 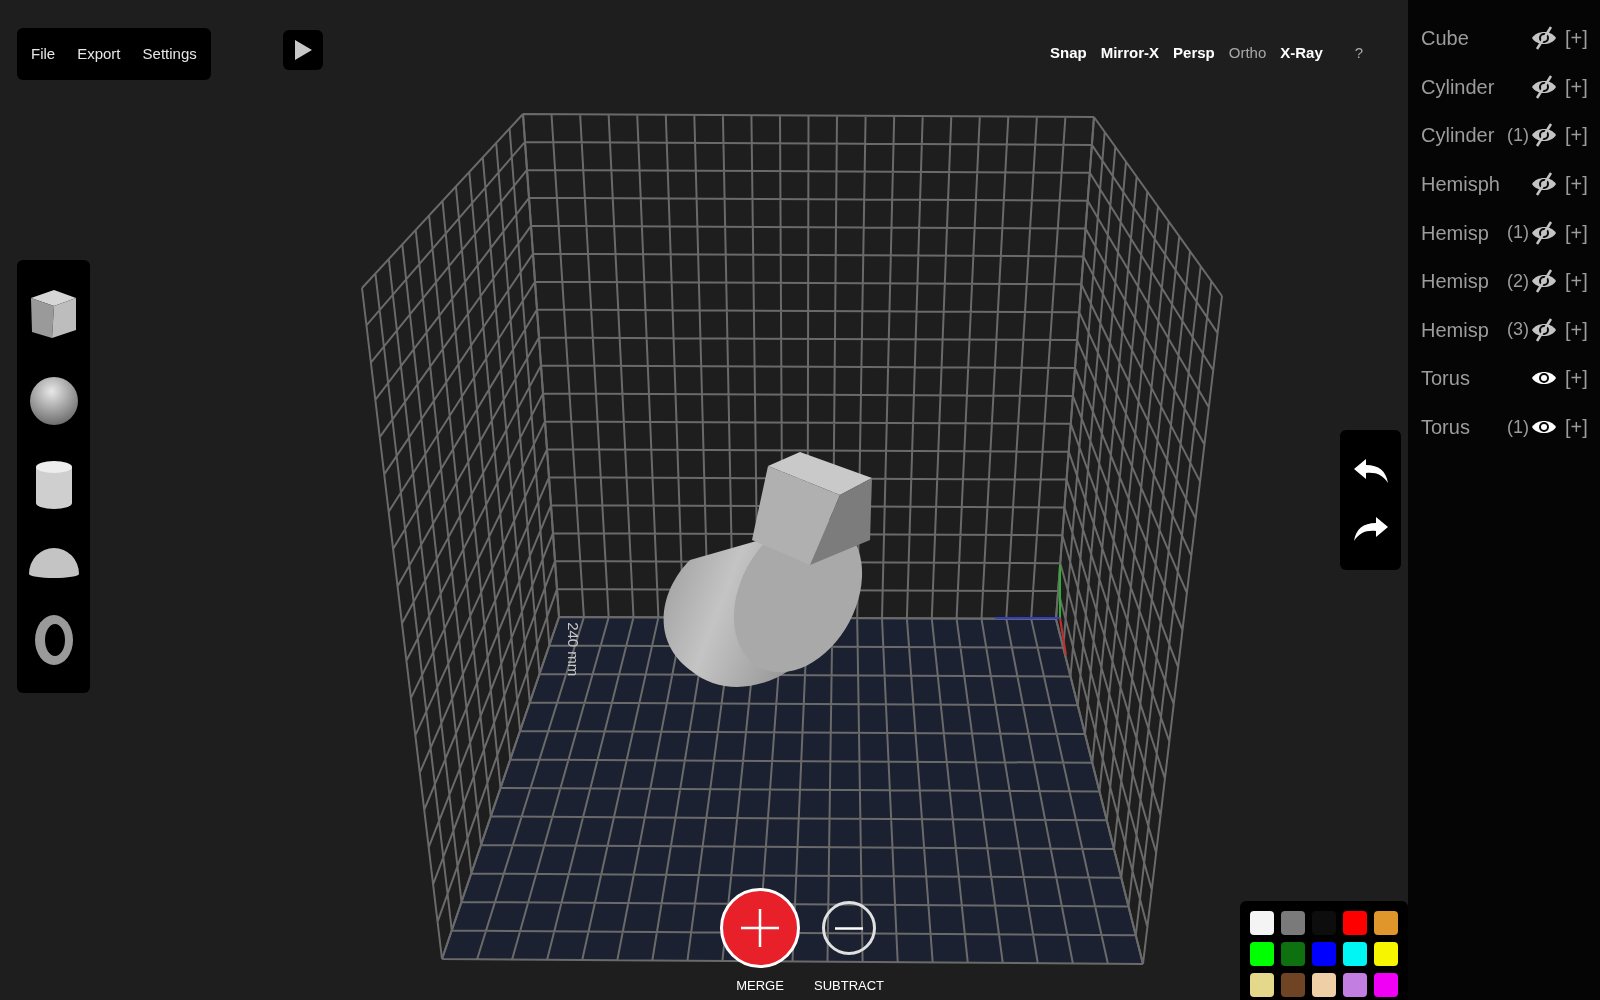 I want to click on menu-item: File, so click(x=43, y=54).